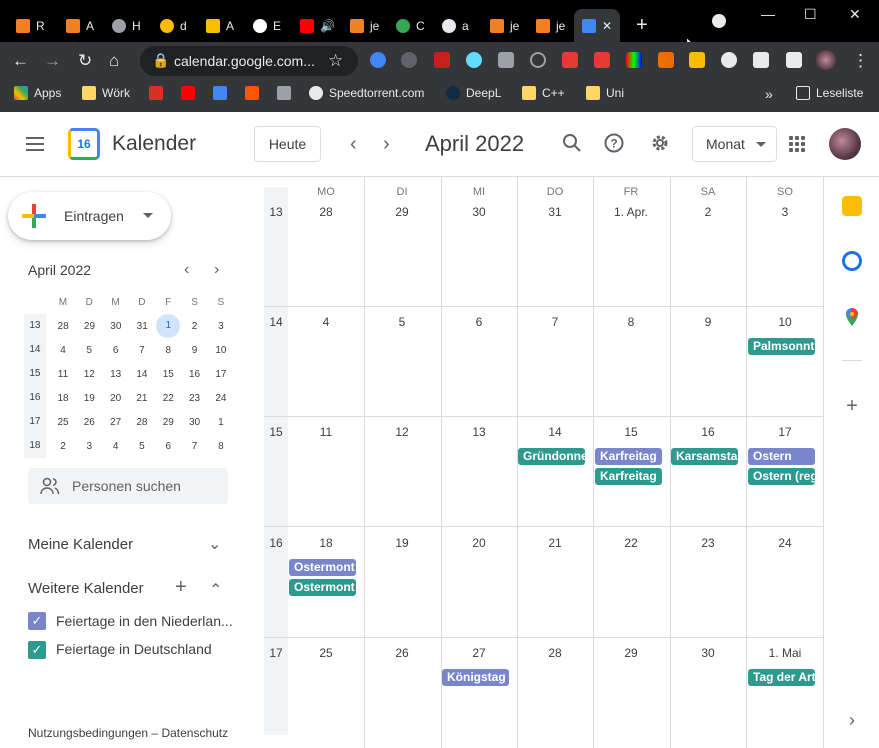 Image resolution: width=879 pixels, height=748 pixels. I want to click on chevron-left-icon: ‹, so click(353, 144).